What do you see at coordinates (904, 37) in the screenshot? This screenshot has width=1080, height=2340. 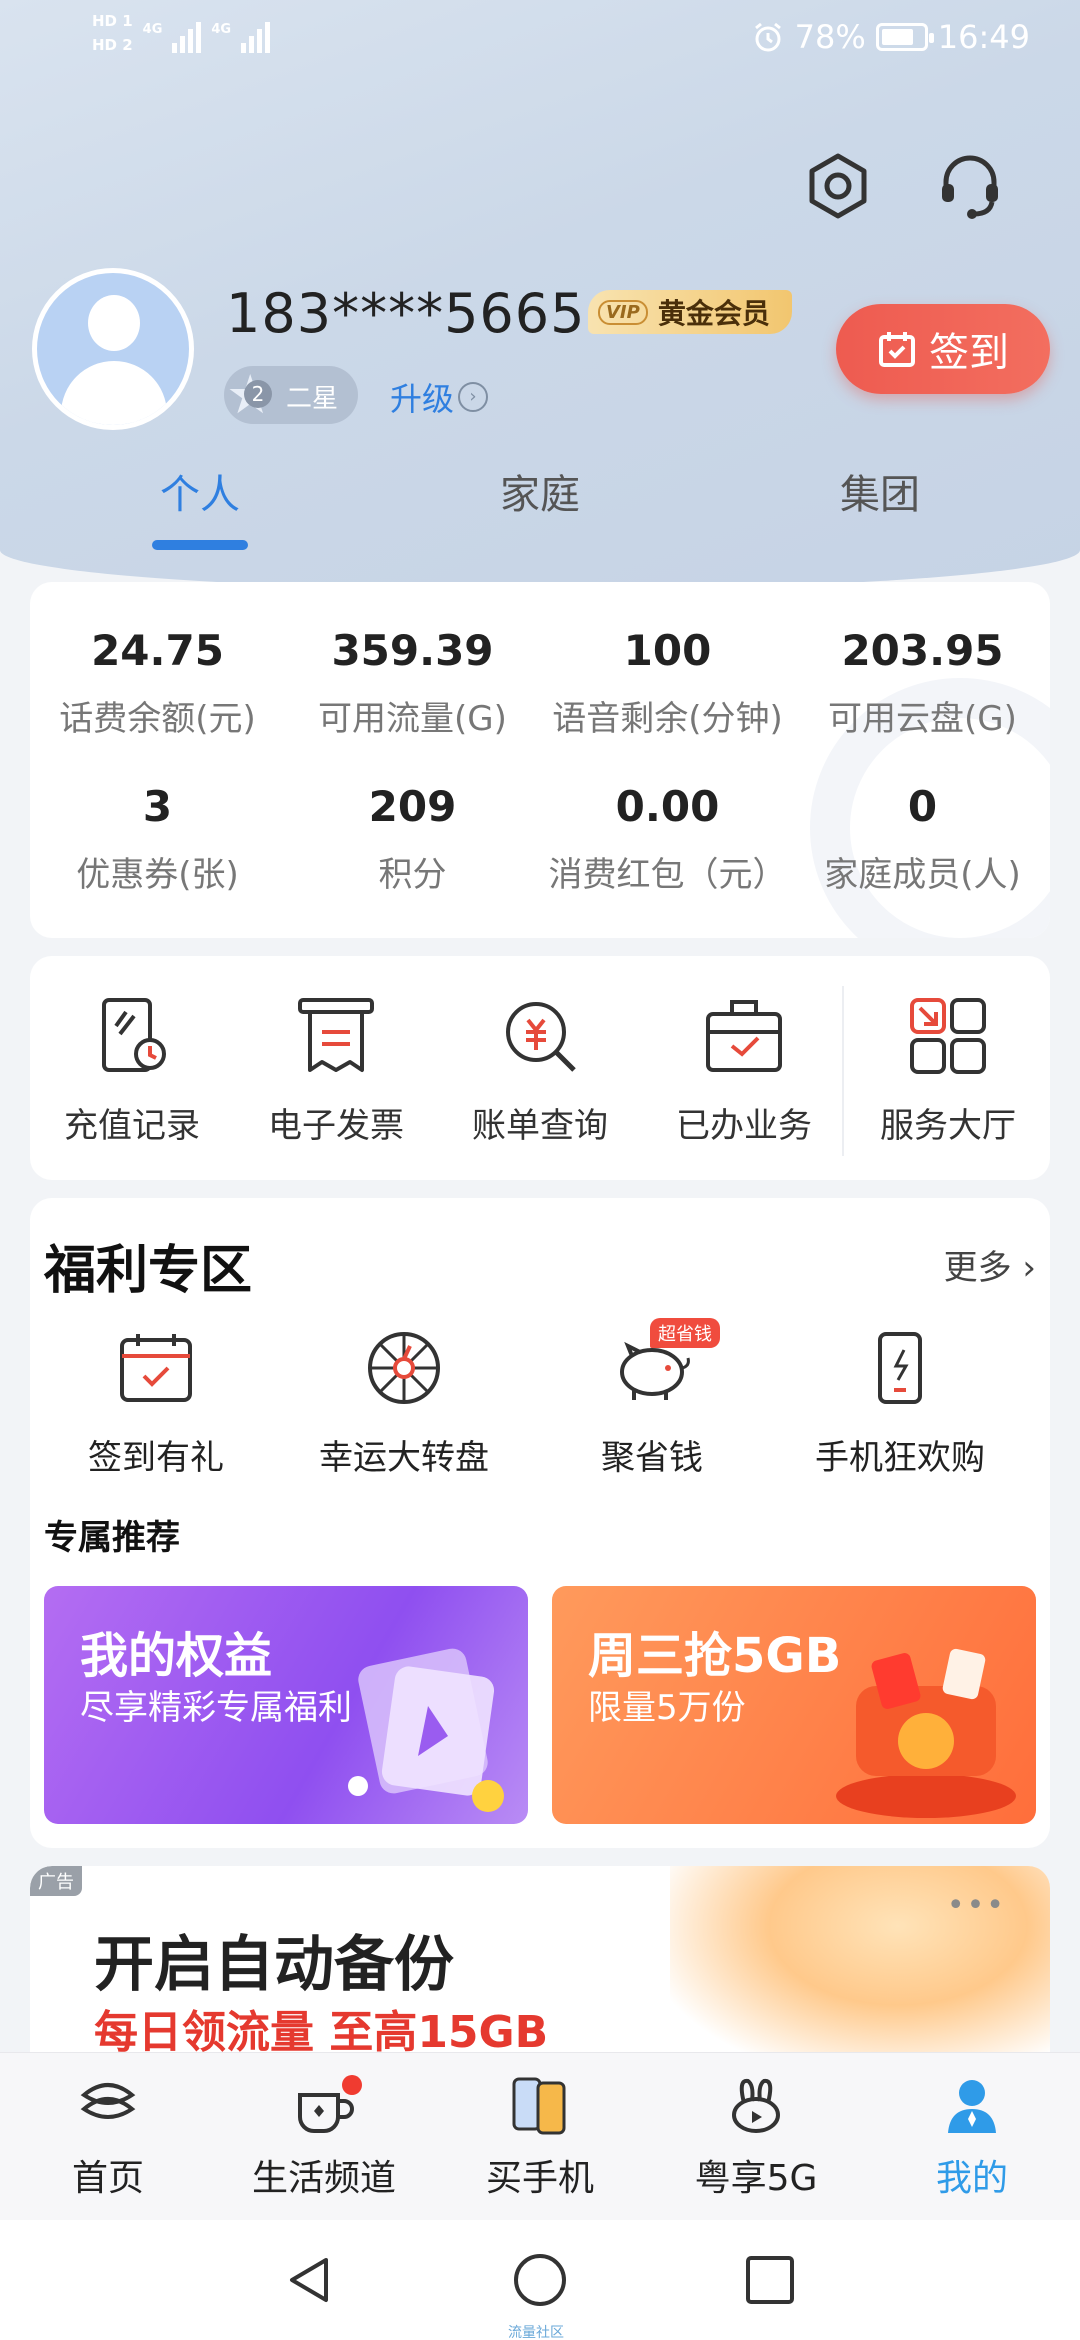 I see `battery-icon` at bounding box center [904, 37].